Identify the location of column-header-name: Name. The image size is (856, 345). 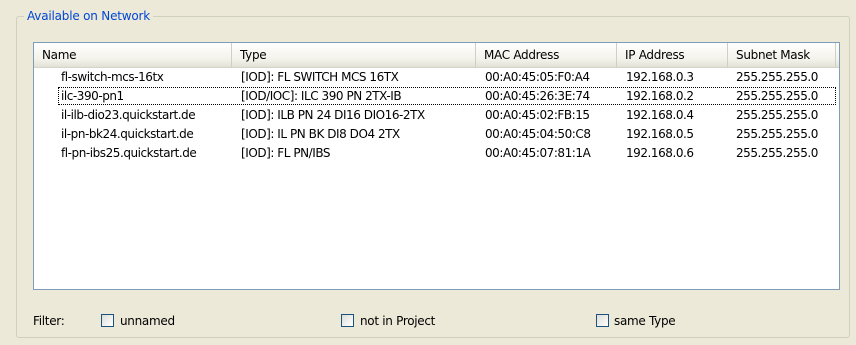
(133, 55).